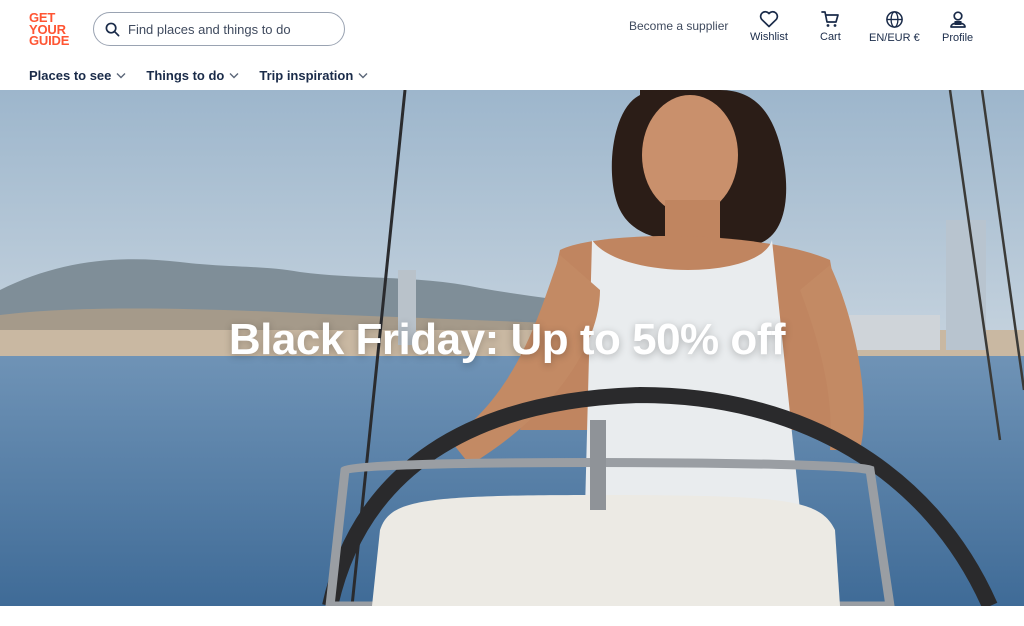  Describe the element at coordinates (830, 19) in the screenshot. I see `cart-icon` at that location.